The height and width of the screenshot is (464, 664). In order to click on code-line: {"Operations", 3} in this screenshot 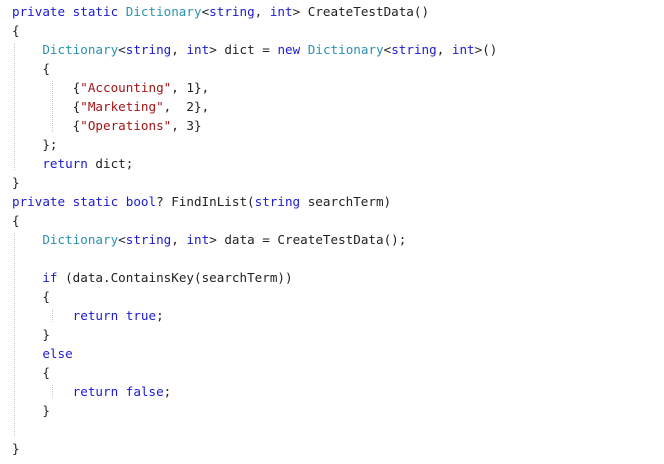, I will do `click(338, 125)`.